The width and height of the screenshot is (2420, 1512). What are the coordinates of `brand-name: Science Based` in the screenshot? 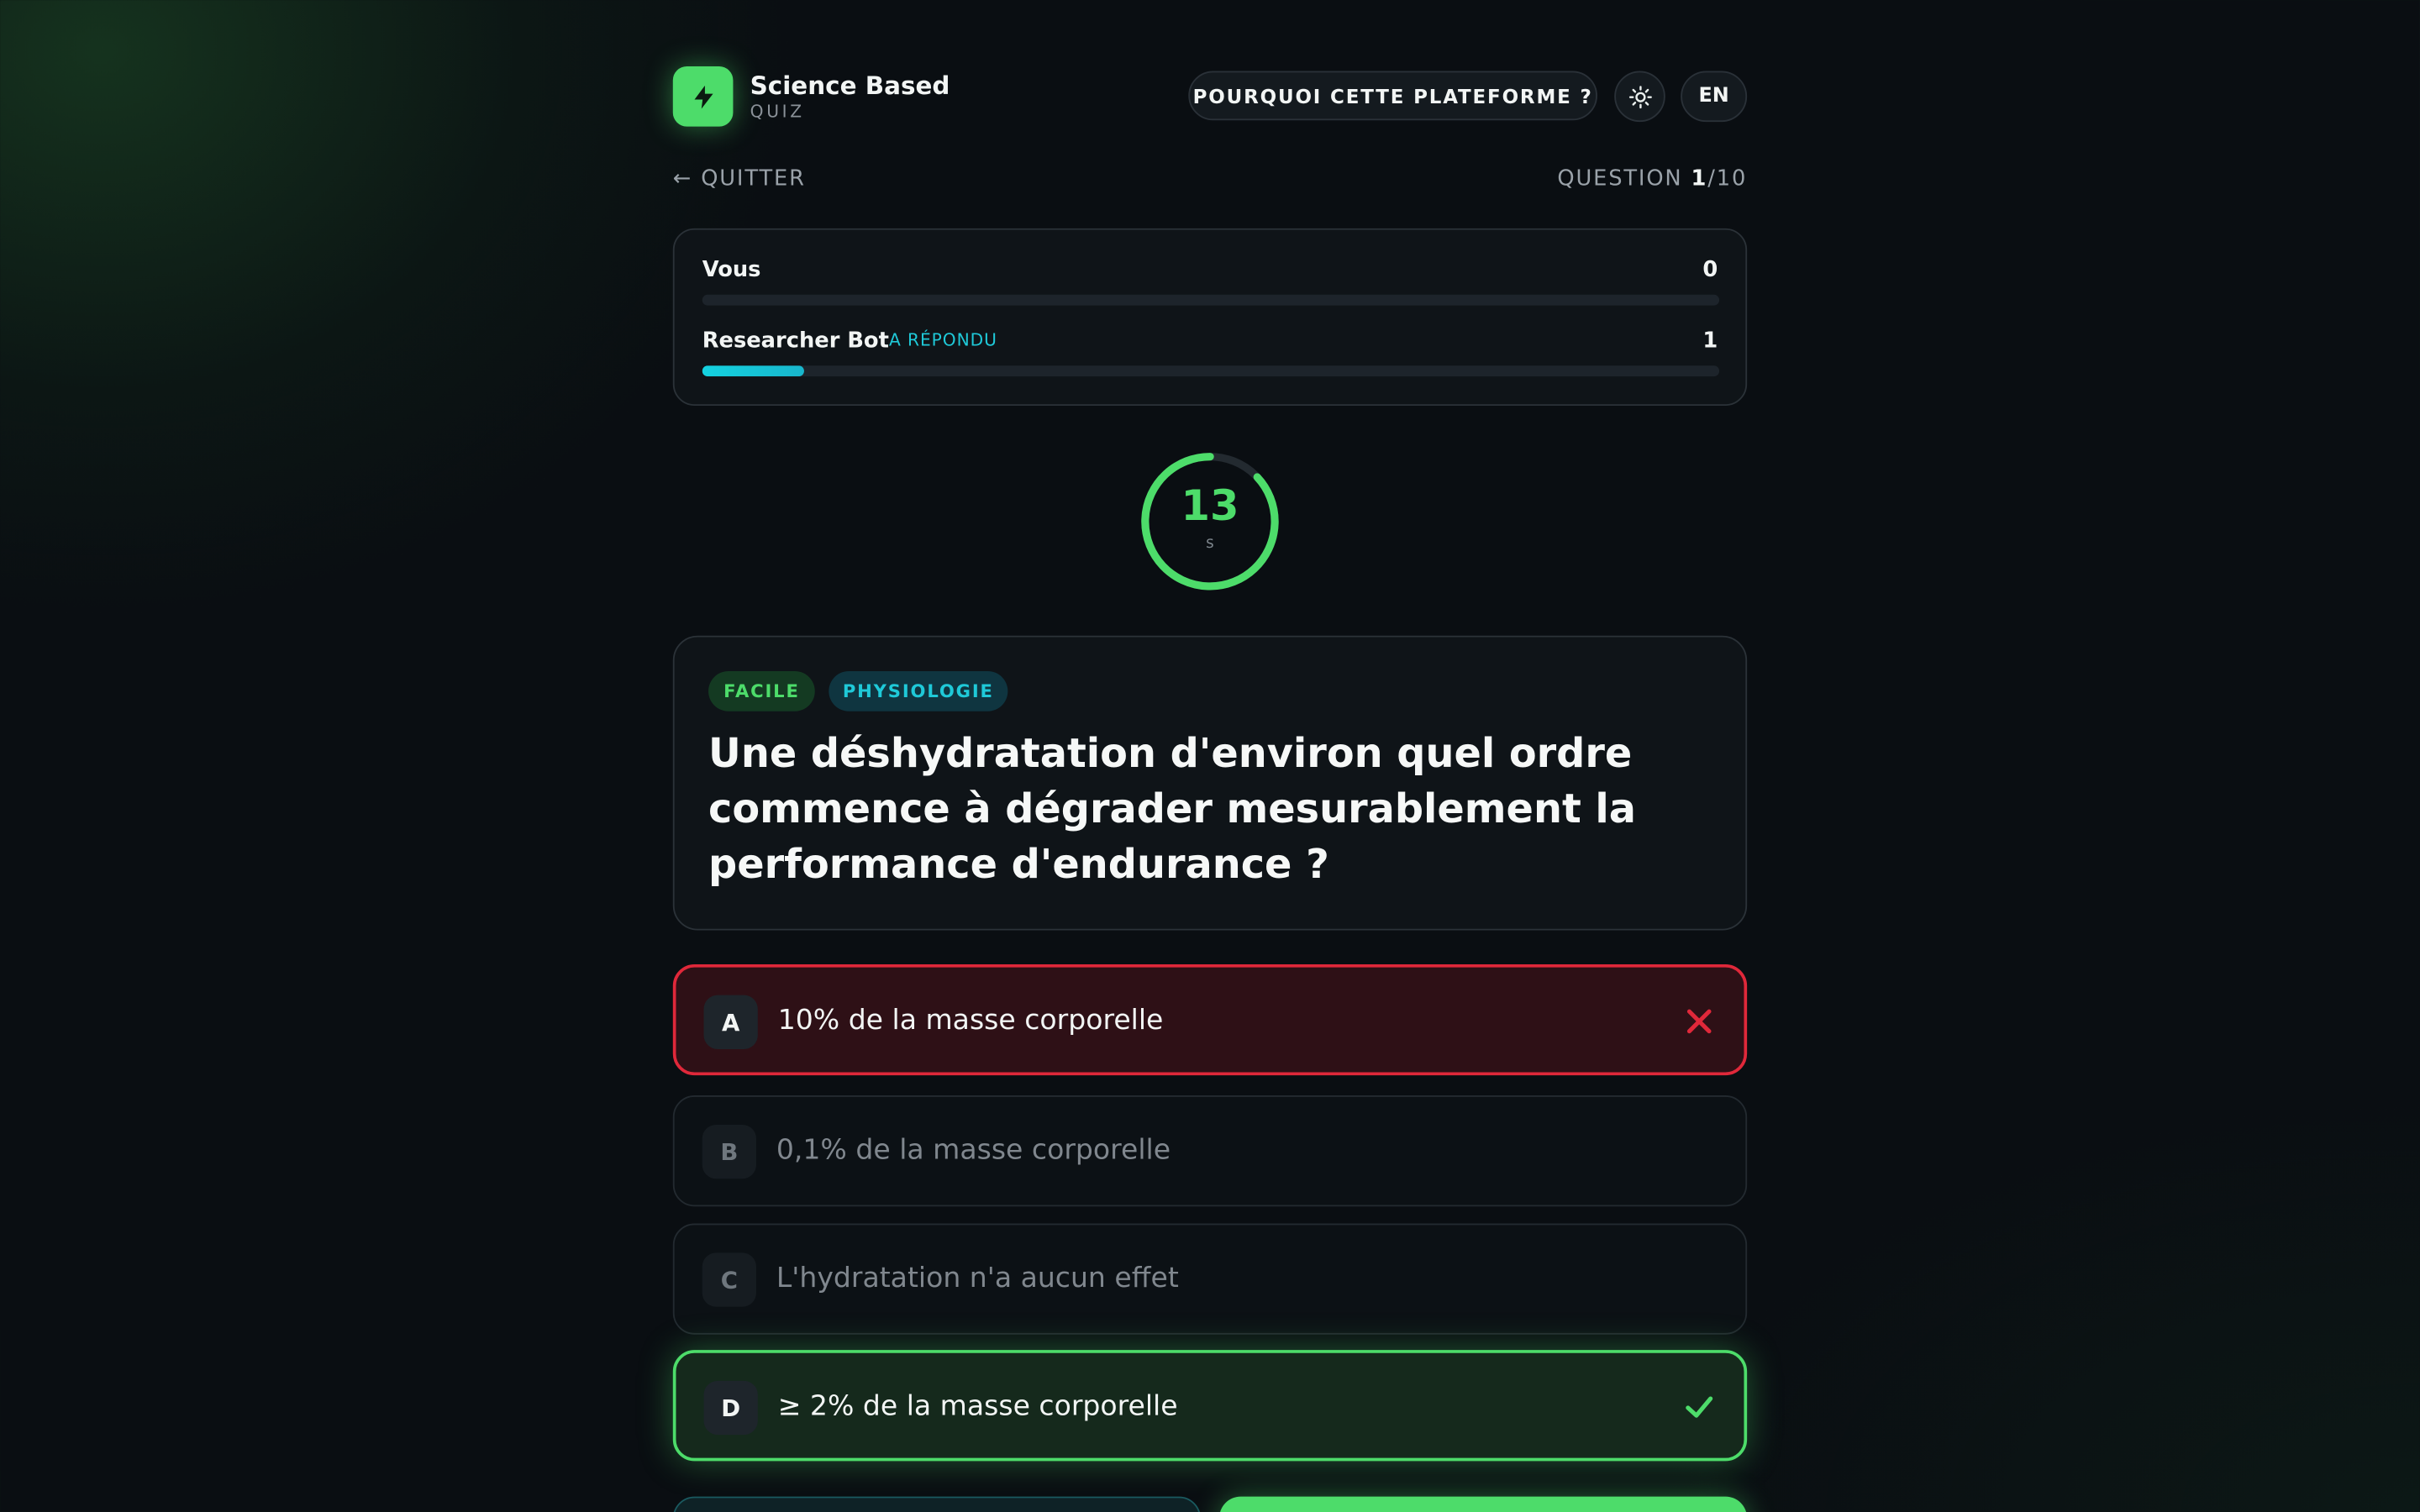 It's located at (850, 86).